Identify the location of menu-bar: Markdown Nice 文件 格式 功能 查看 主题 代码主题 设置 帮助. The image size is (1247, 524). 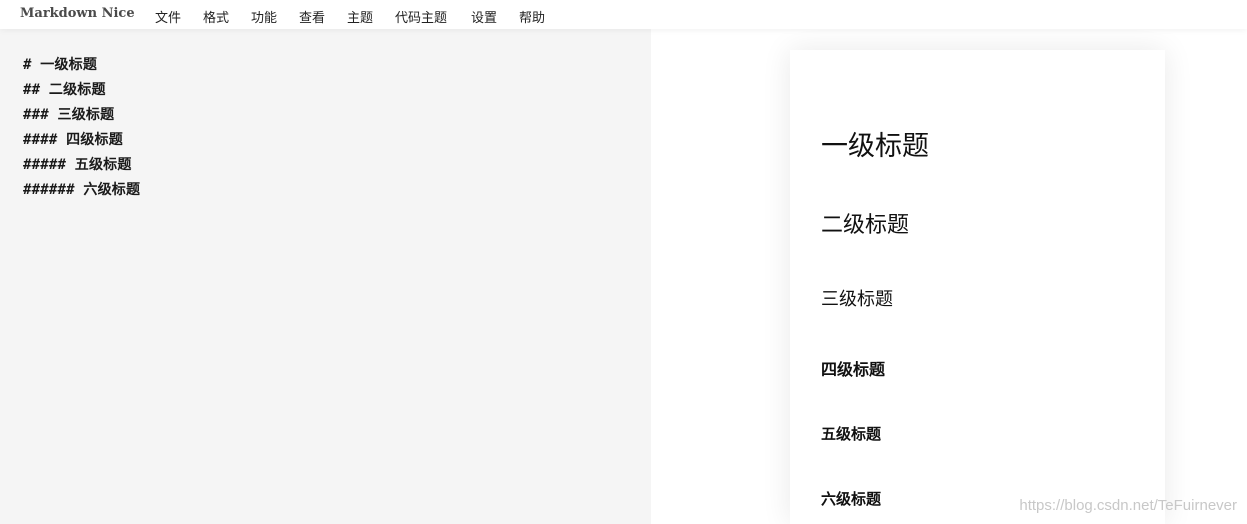
(623, 14).